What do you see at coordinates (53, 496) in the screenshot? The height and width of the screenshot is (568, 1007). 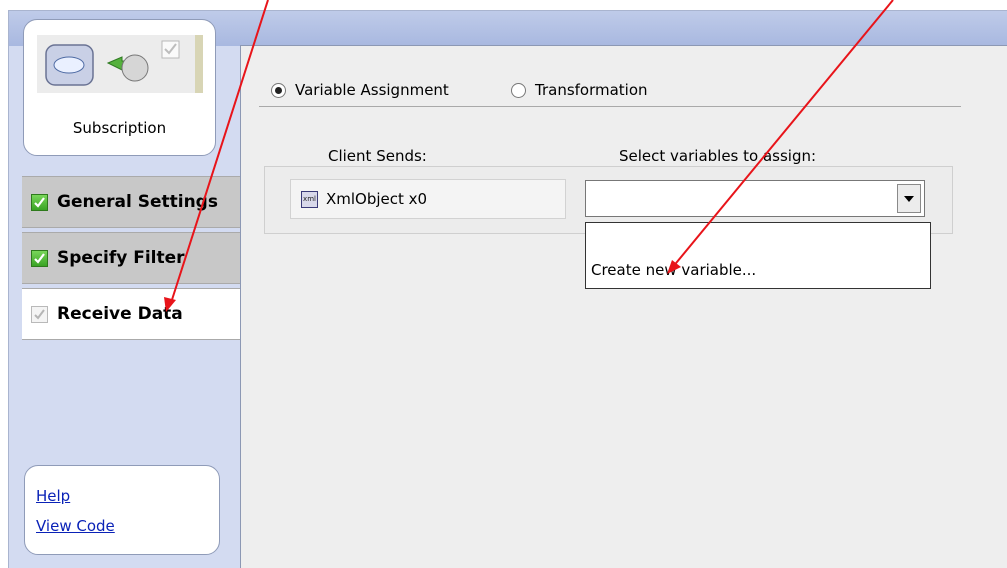 I see `help-link: Help` at bounding box center [53, 496].